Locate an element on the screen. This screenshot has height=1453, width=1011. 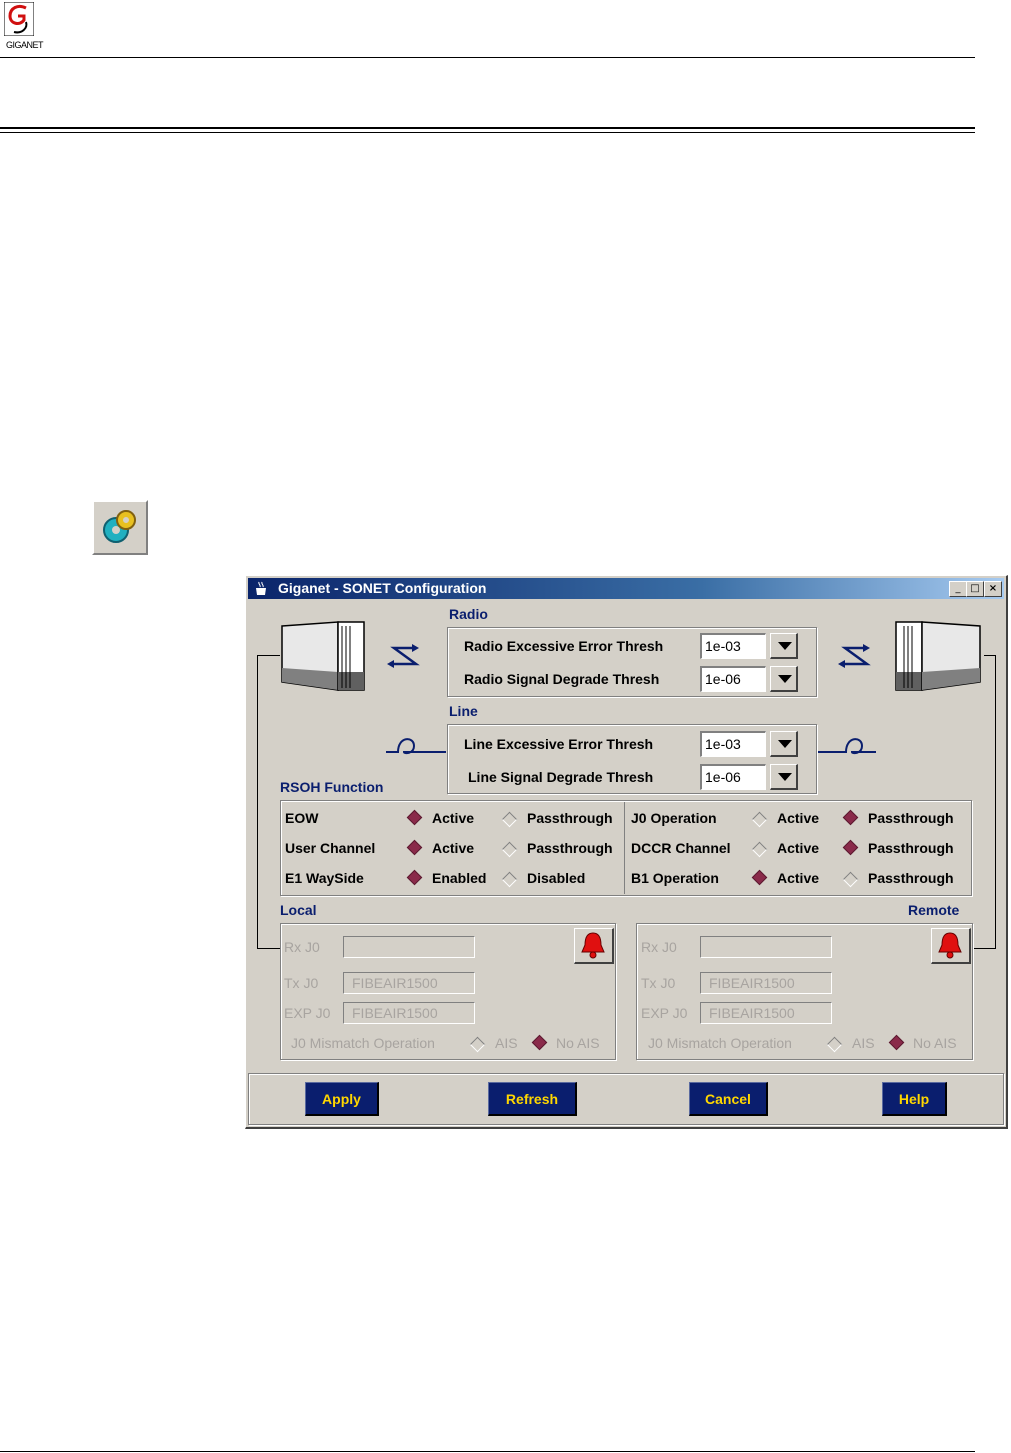
dccr-channel-active-label: Active is located at coordinates (798, 848).